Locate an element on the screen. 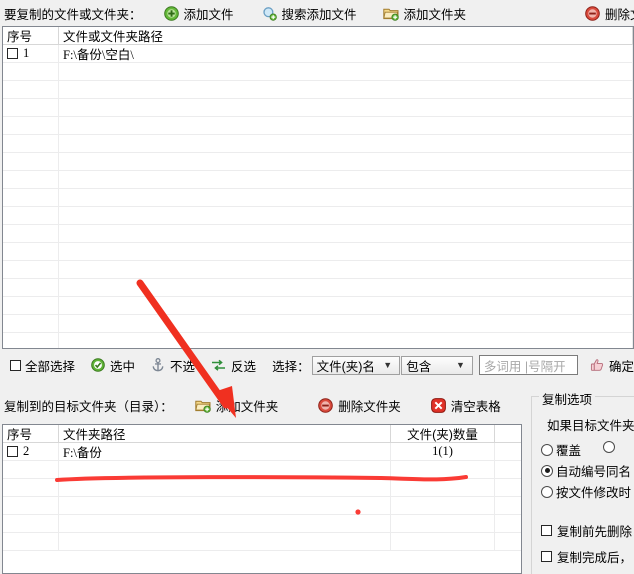 The width and height of the screenshot is (634, 574). delete-file-button: 删除文 is located at coordinates (609, 13).